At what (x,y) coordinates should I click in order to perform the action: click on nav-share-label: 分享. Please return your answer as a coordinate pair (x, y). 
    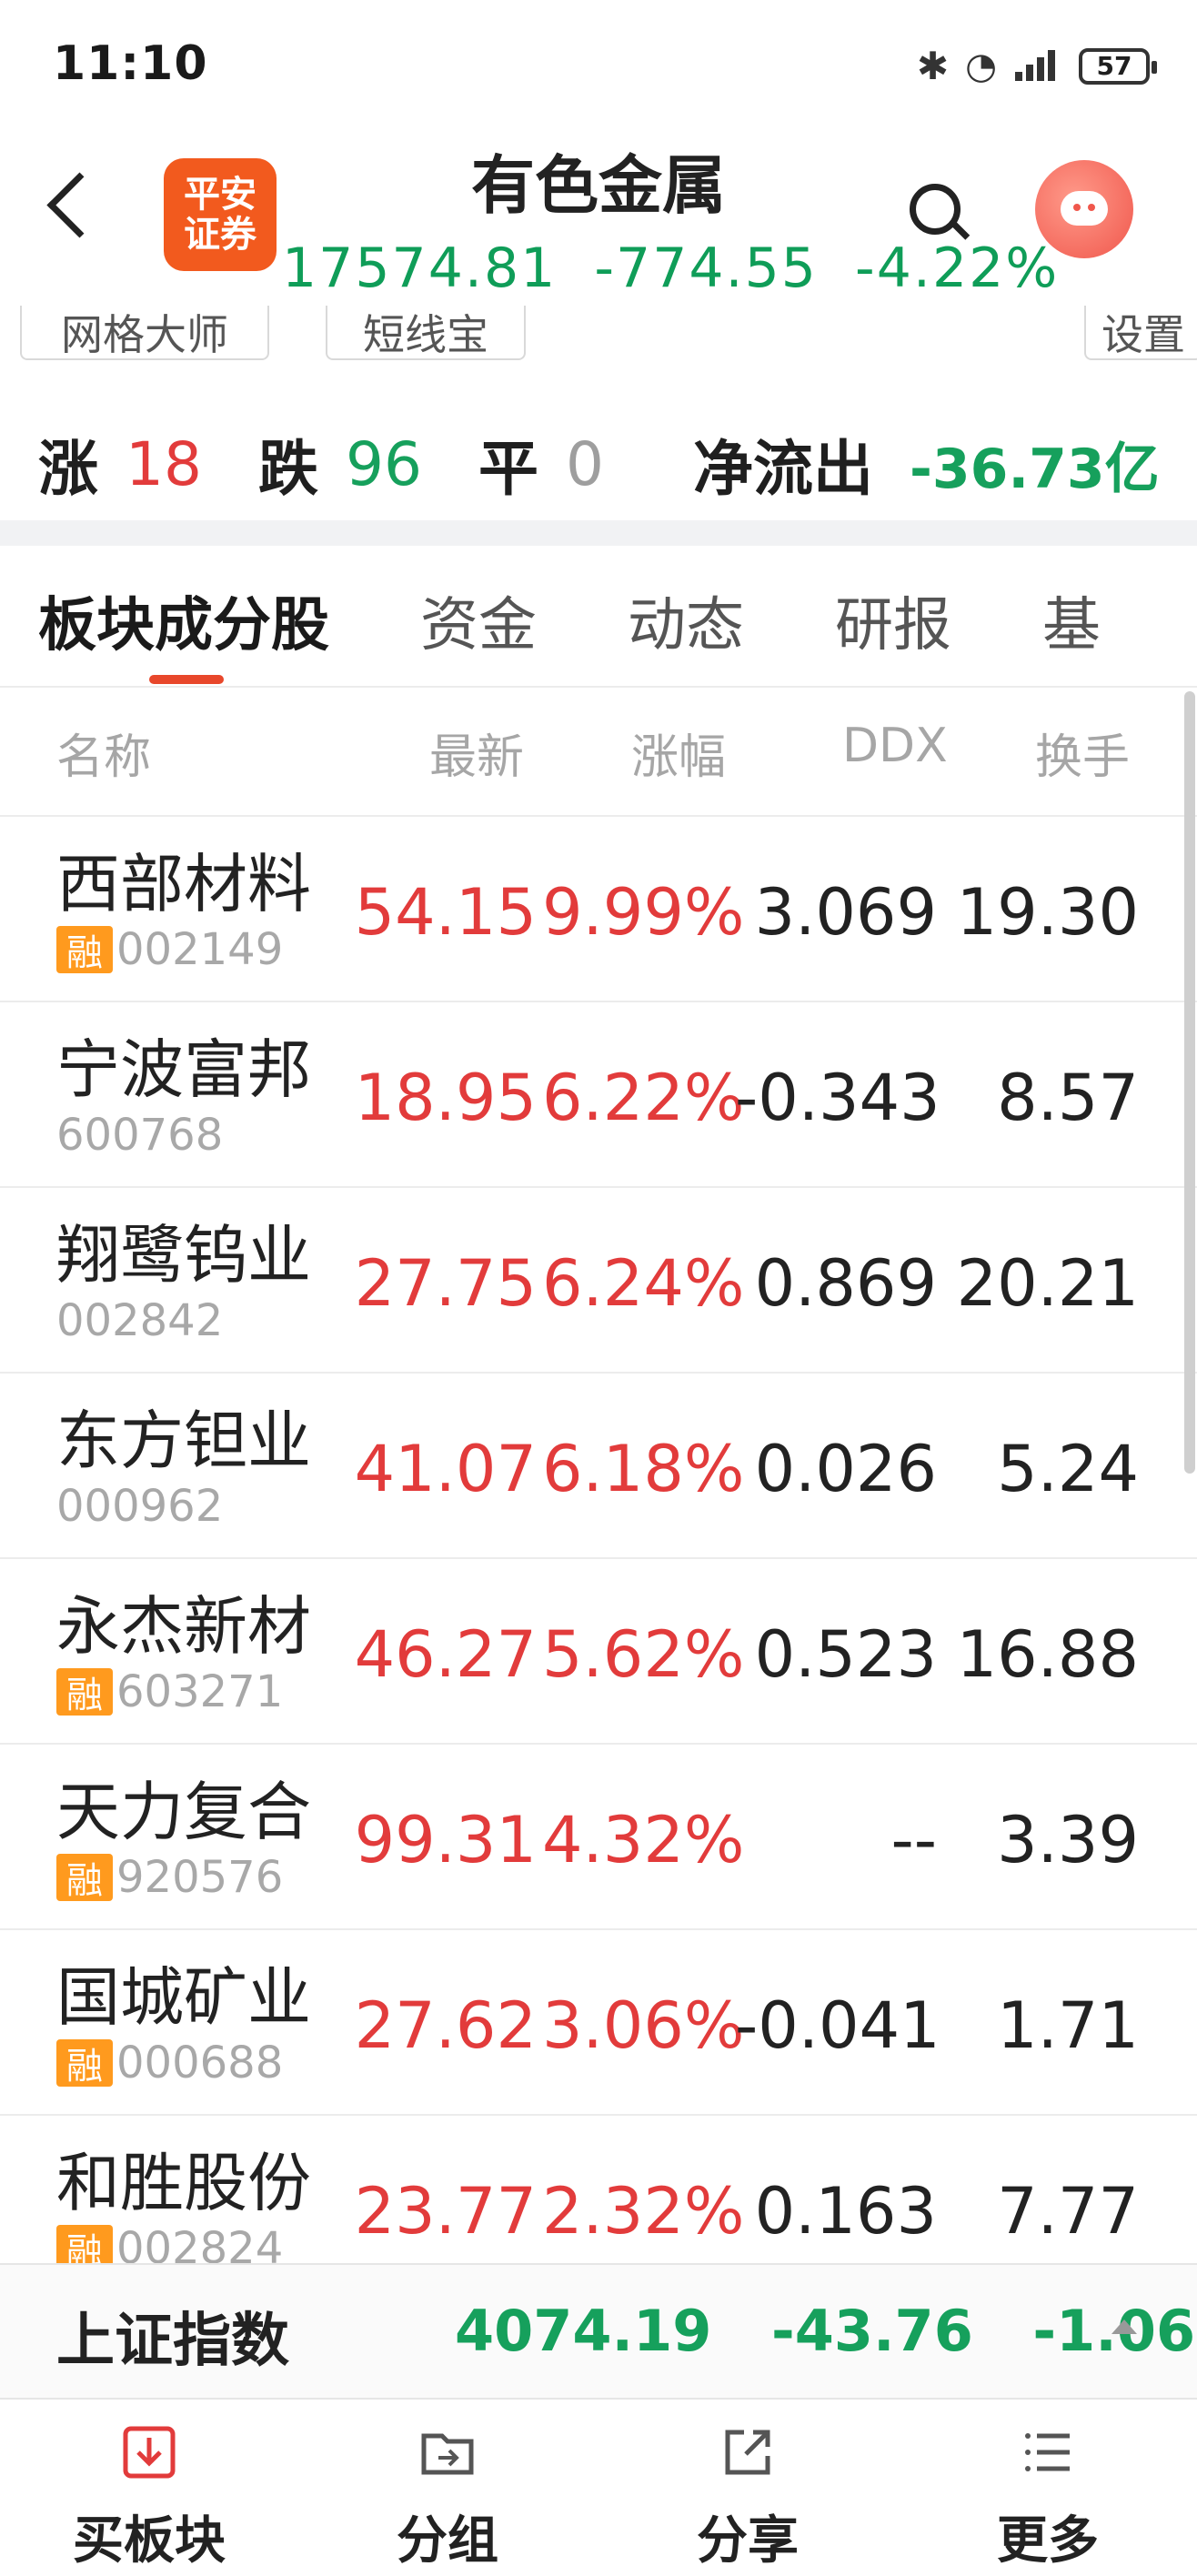
    Looking at the image, I should click on (748, 2541).